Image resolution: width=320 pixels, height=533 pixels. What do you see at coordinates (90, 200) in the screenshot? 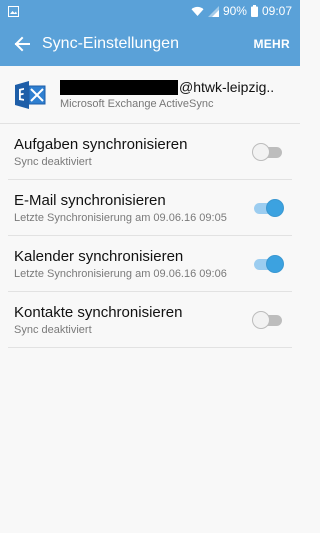
I see `sync-row-title: E-Mail synchronisieren` at bounding box center [90, 200].